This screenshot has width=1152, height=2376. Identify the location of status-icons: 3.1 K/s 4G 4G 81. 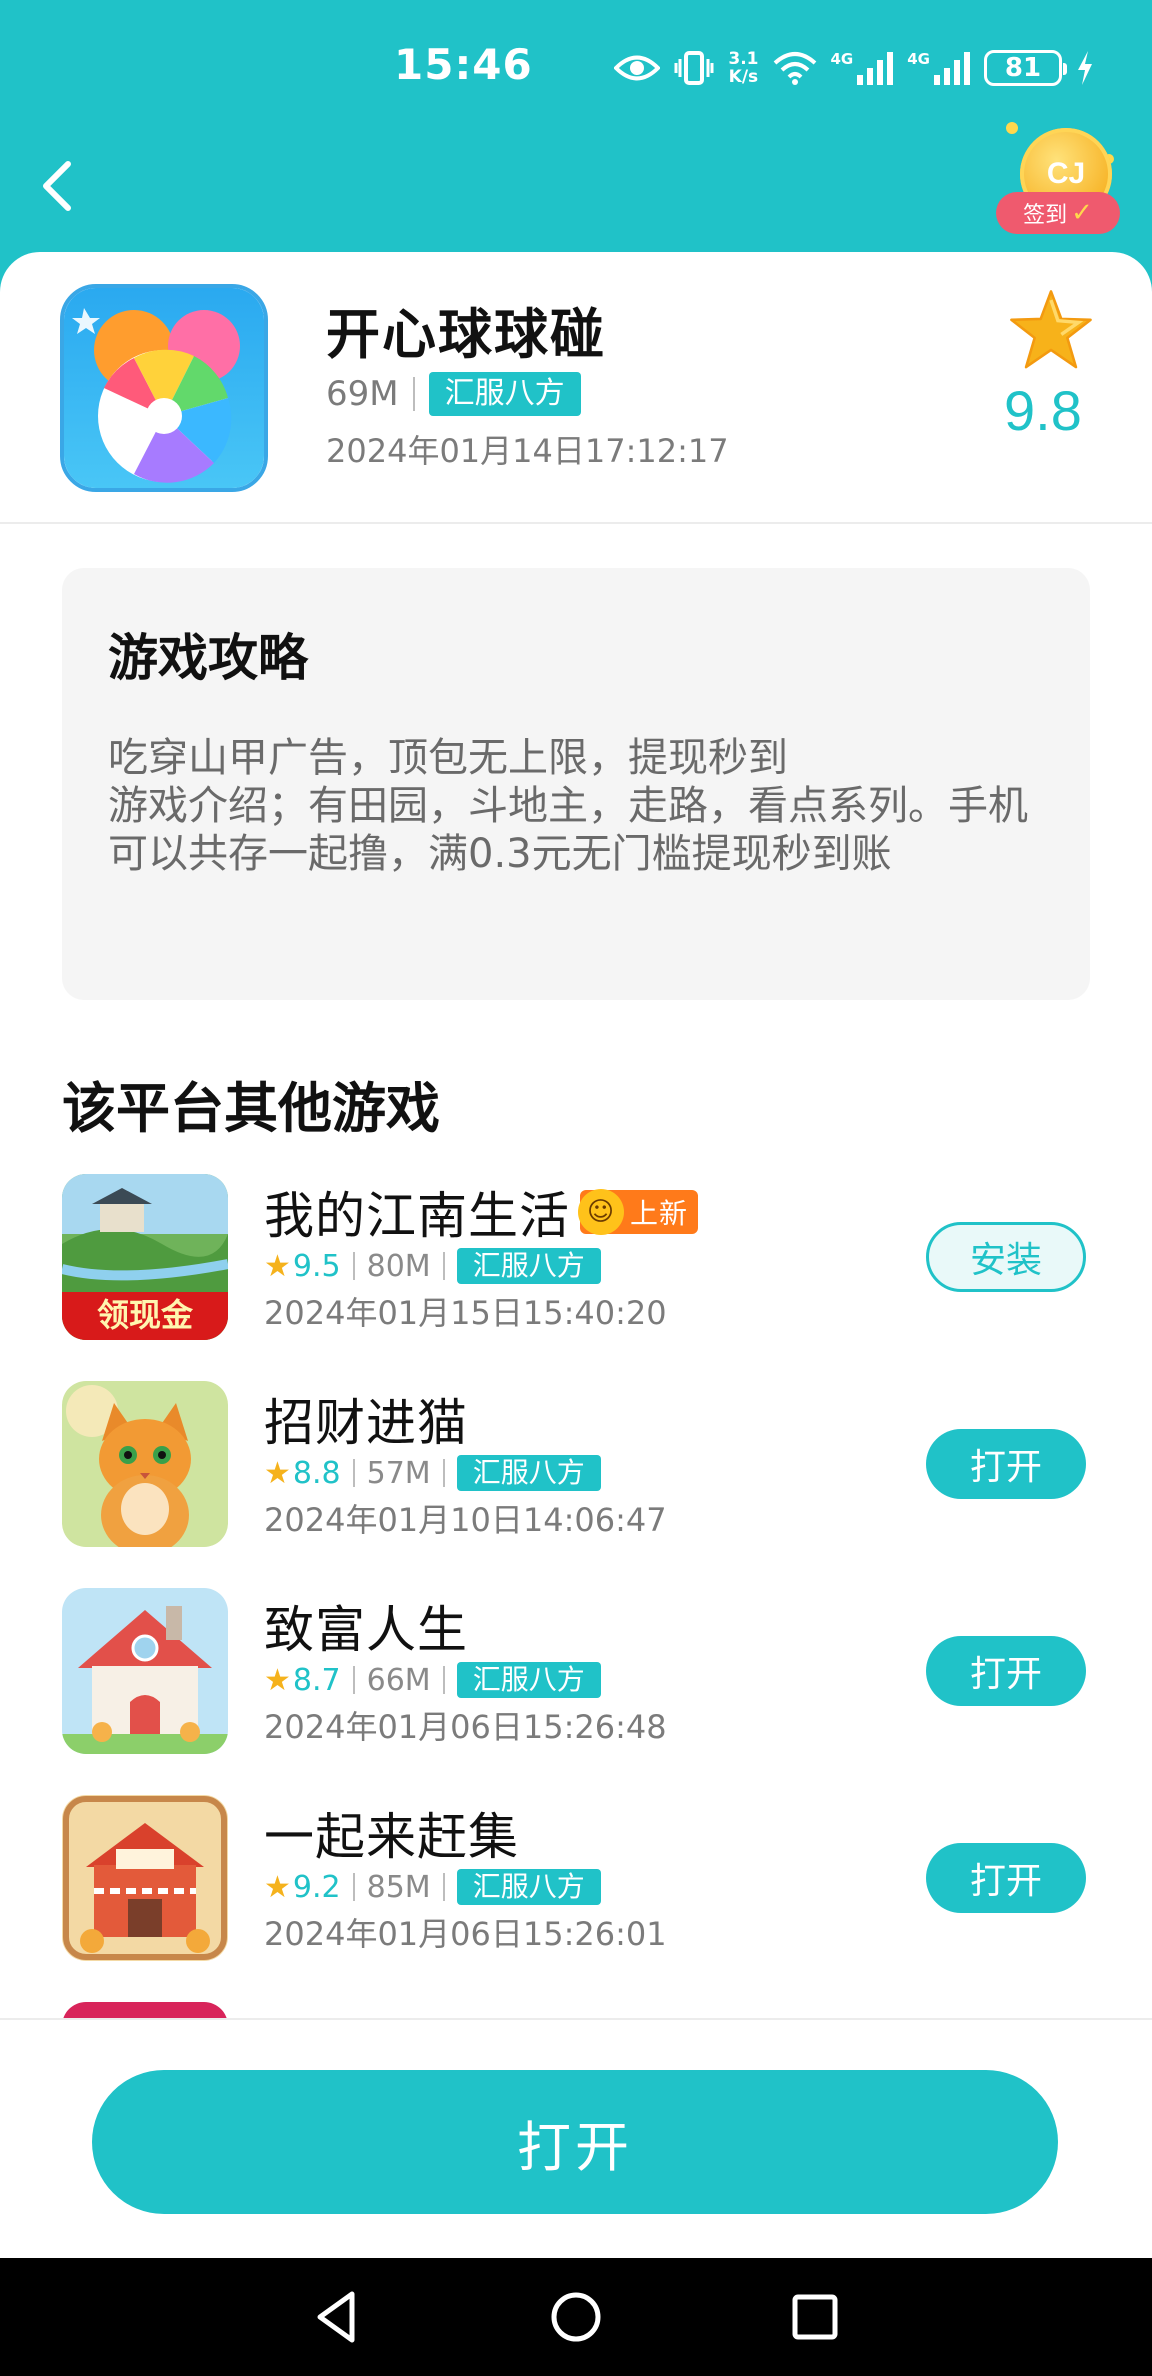
(854, 68).